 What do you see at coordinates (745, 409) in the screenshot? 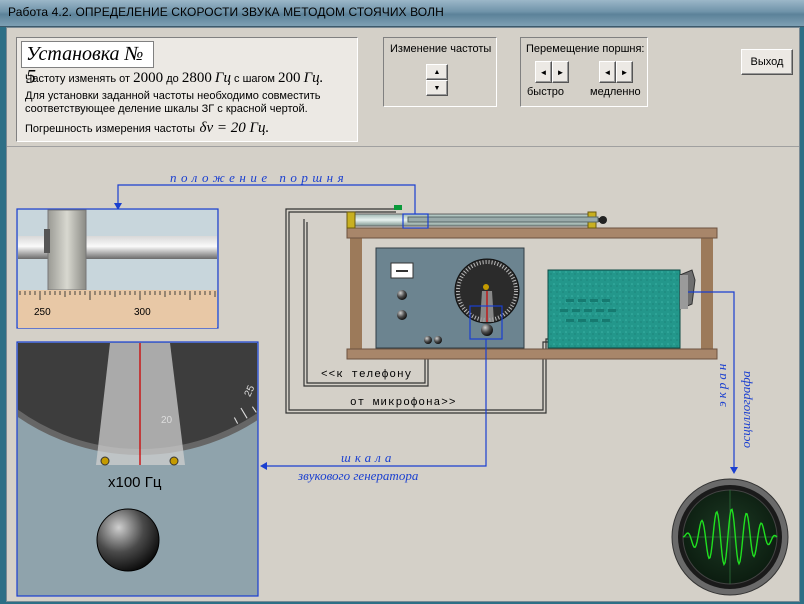
I see `osc-label-2: осциллографа` at bounding box center [745, 409].